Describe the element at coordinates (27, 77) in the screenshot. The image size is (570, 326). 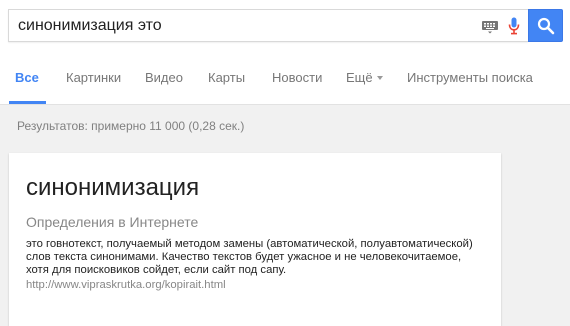
I see `tab-all: Все` at that location.